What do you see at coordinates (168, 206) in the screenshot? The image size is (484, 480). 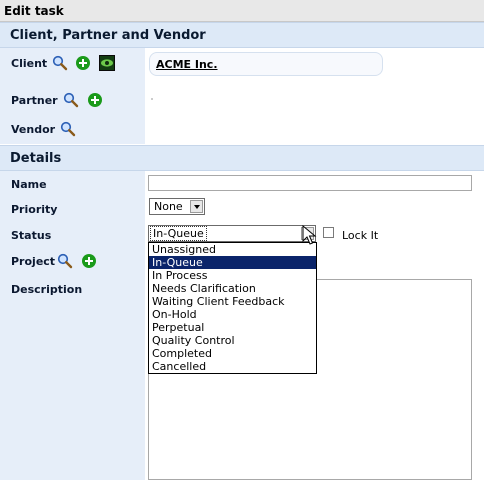 I see `priority-value: None` at bounding box center [168, 206].